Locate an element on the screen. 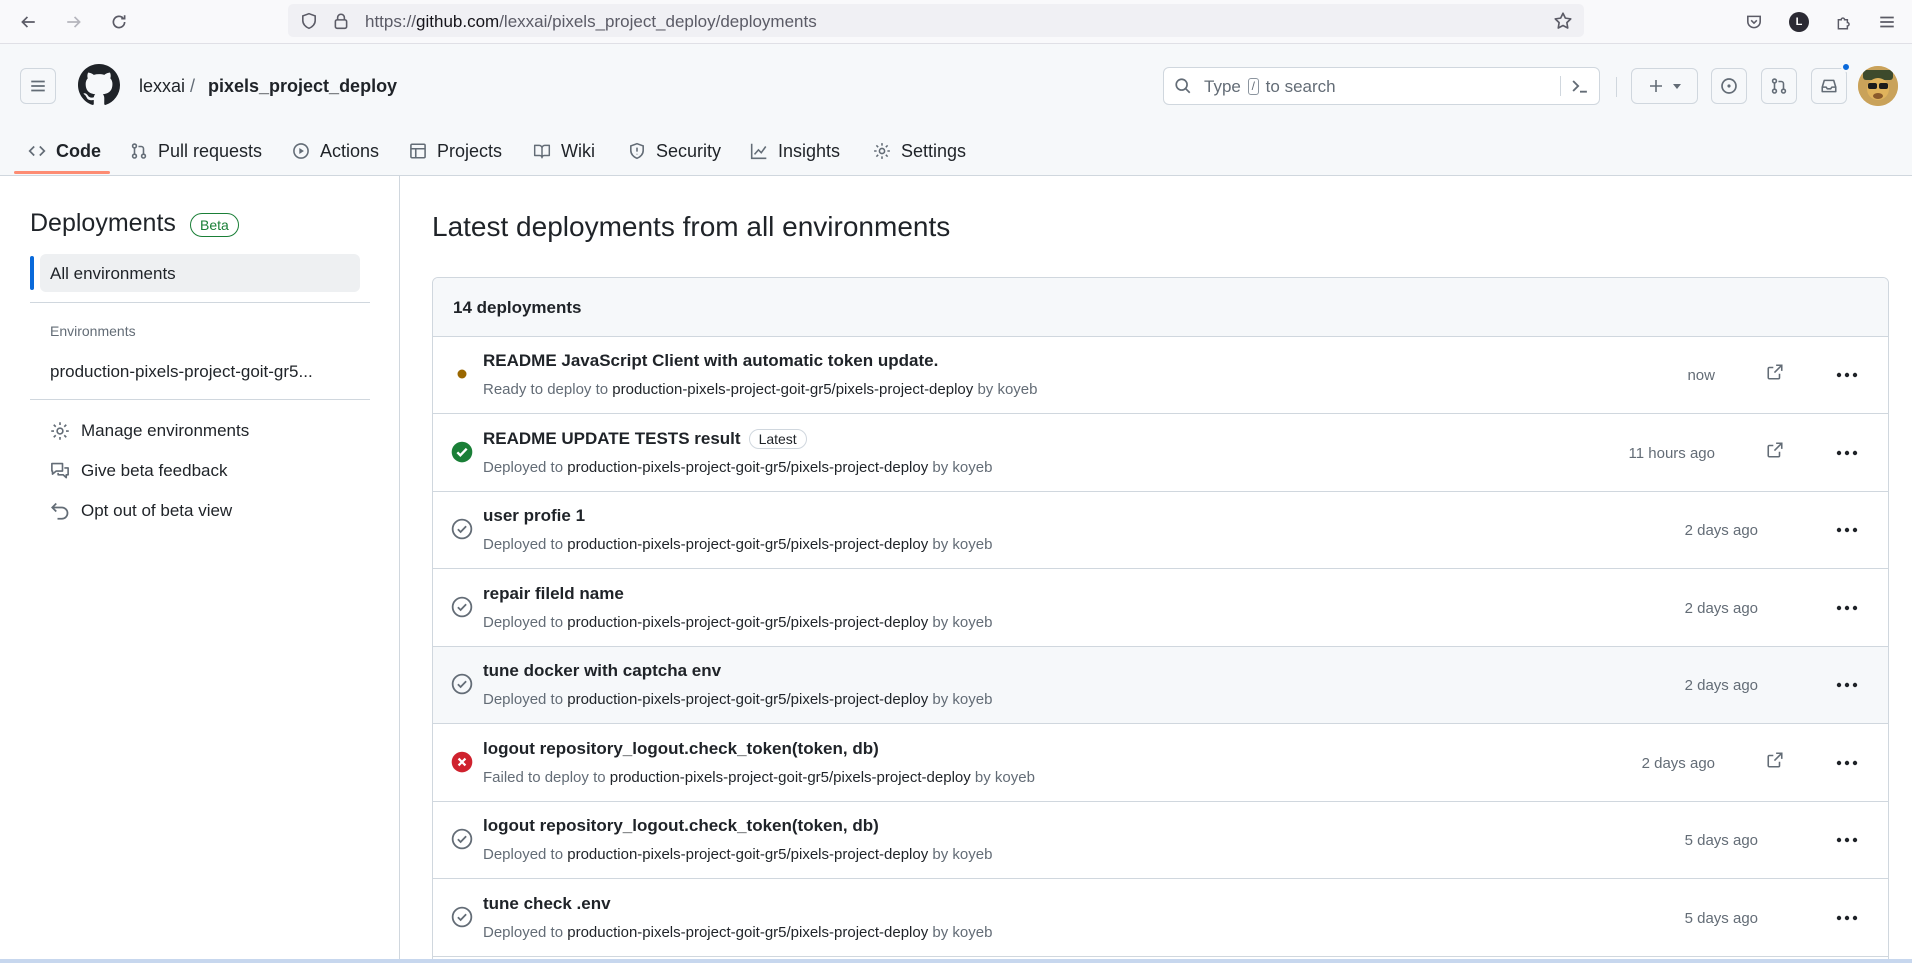  app-menu-icon is located at coordinates (1887, 22).